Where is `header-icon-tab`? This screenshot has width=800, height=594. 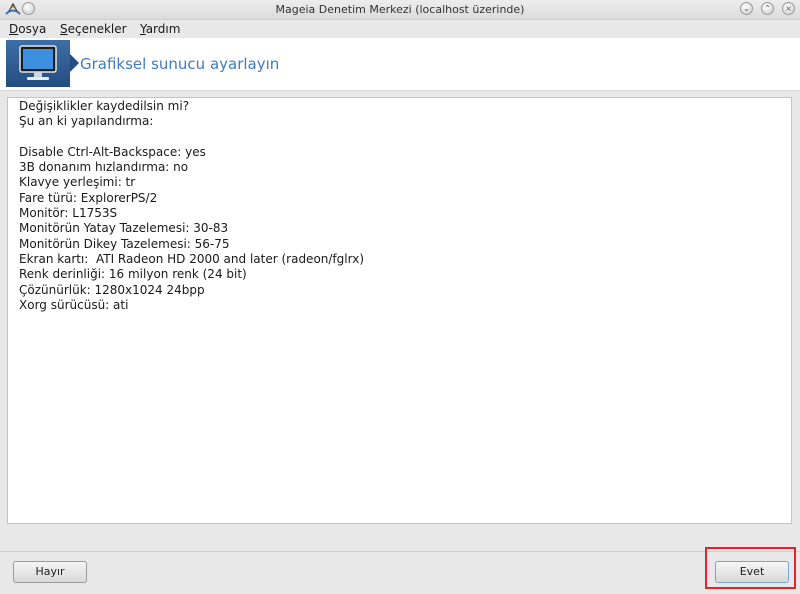
header-icon-tab is located at coordinates (38, 63).